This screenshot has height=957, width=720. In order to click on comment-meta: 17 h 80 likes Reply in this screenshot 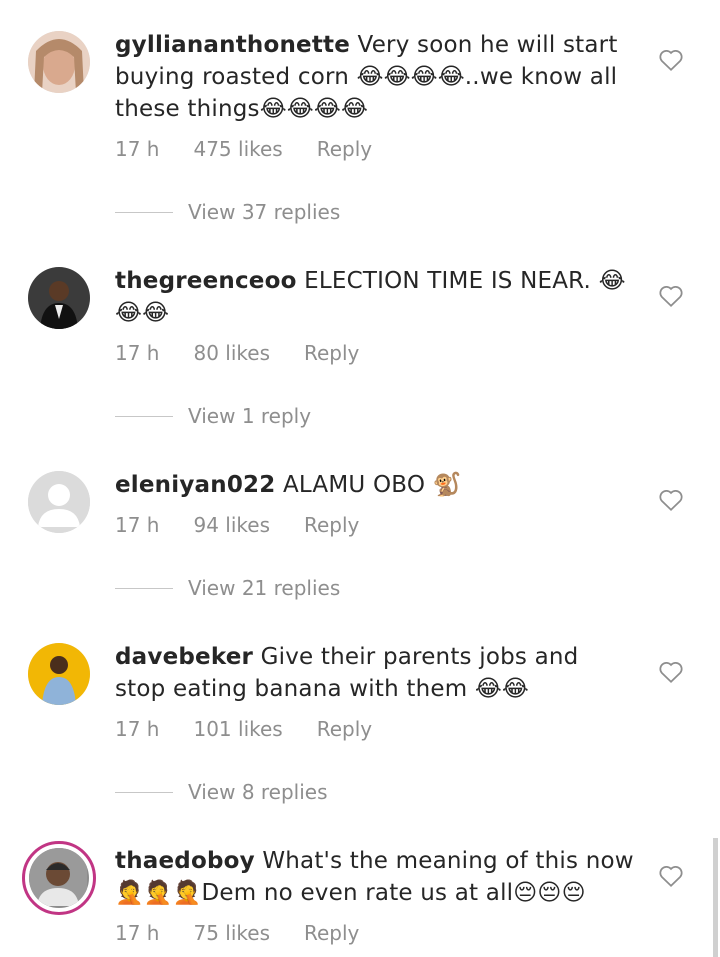, I will do `click(254, 353)`.